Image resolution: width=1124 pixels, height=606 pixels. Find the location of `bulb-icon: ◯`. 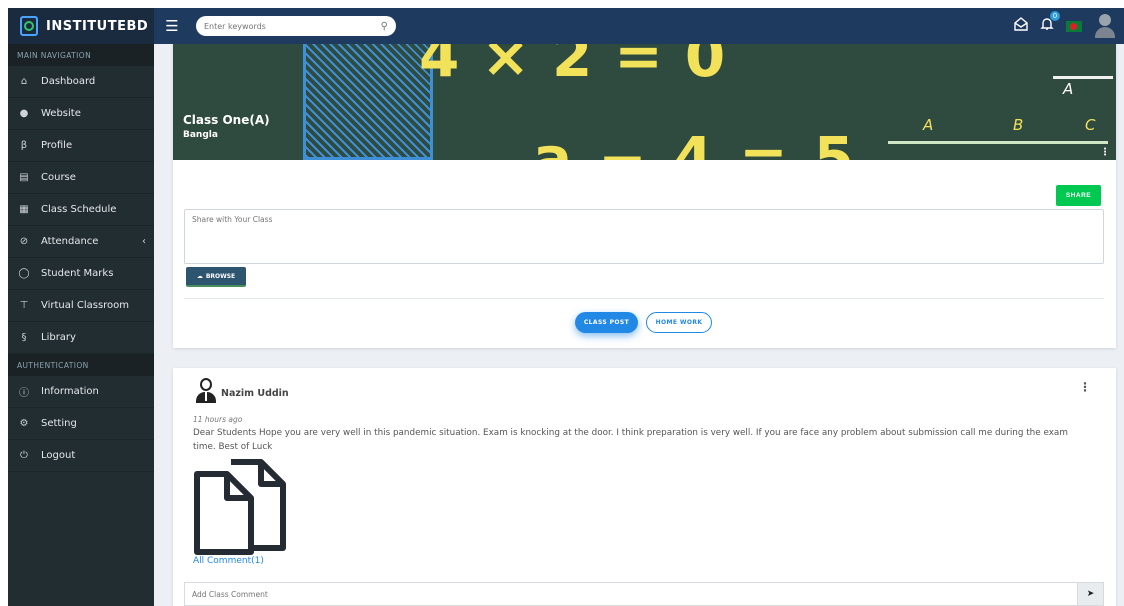

bulb-icon: ◯ is located at coordinates (24, 273).